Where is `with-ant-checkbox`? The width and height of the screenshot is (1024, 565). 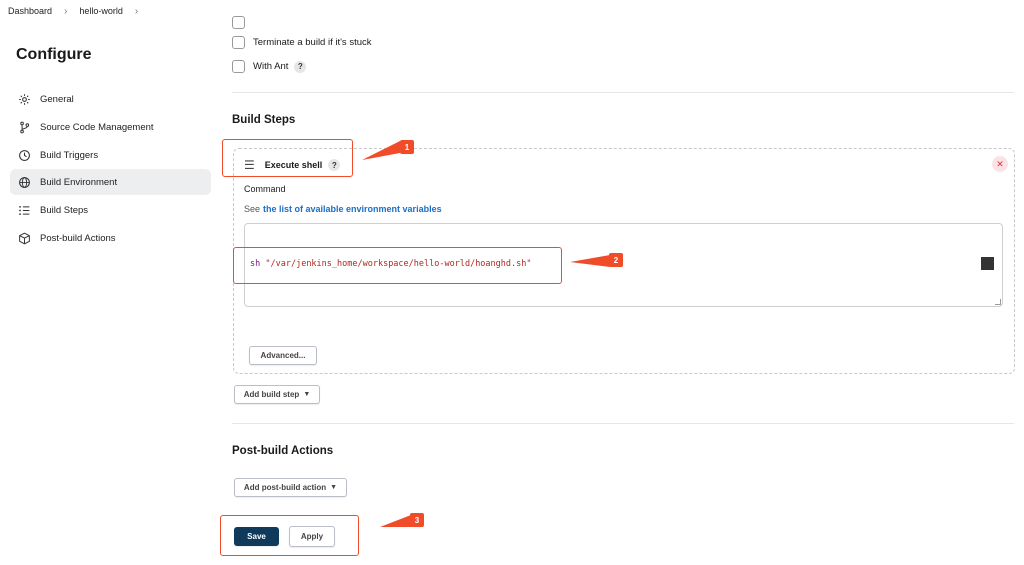 with-ant-checkbox is located at coordinates (238, 66).